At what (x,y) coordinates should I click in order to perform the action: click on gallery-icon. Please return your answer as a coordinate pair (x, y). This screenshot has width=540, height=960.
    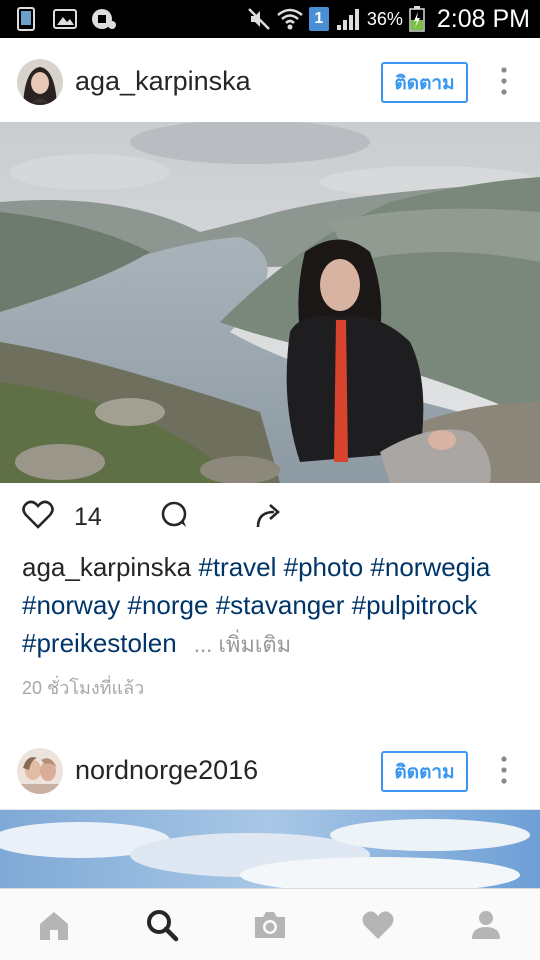
    Looking at the image, I should click on (65, 19).